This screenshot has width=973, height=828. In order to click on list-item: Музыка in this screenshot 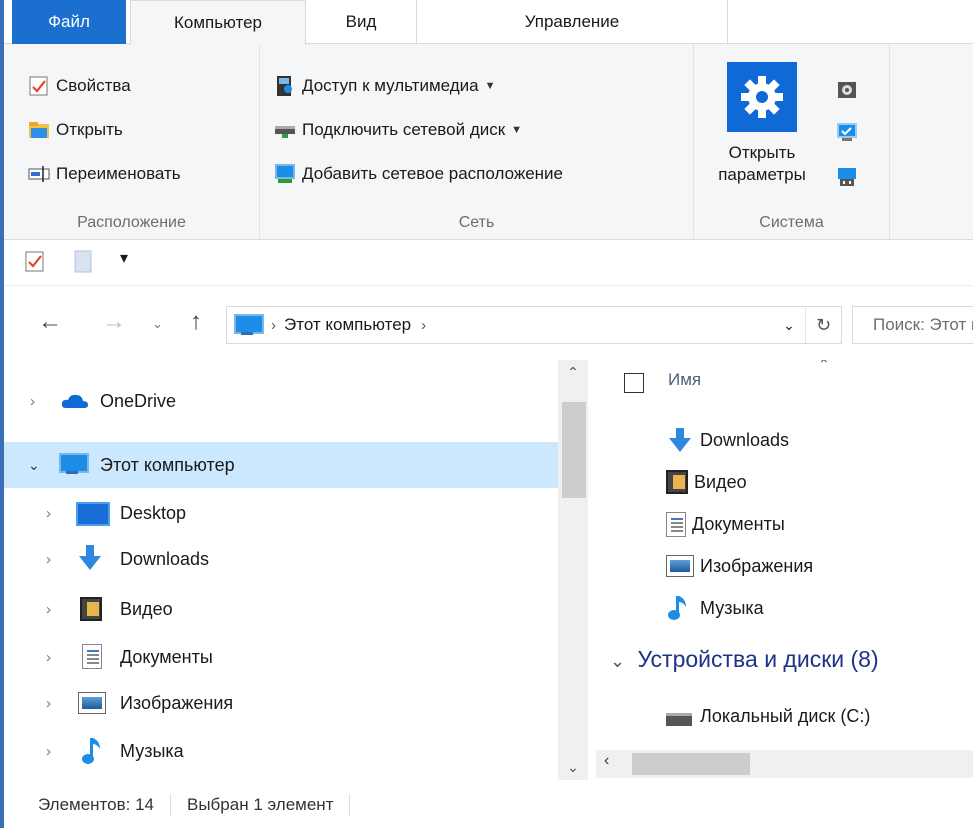, I will do `click(715, 608)`.